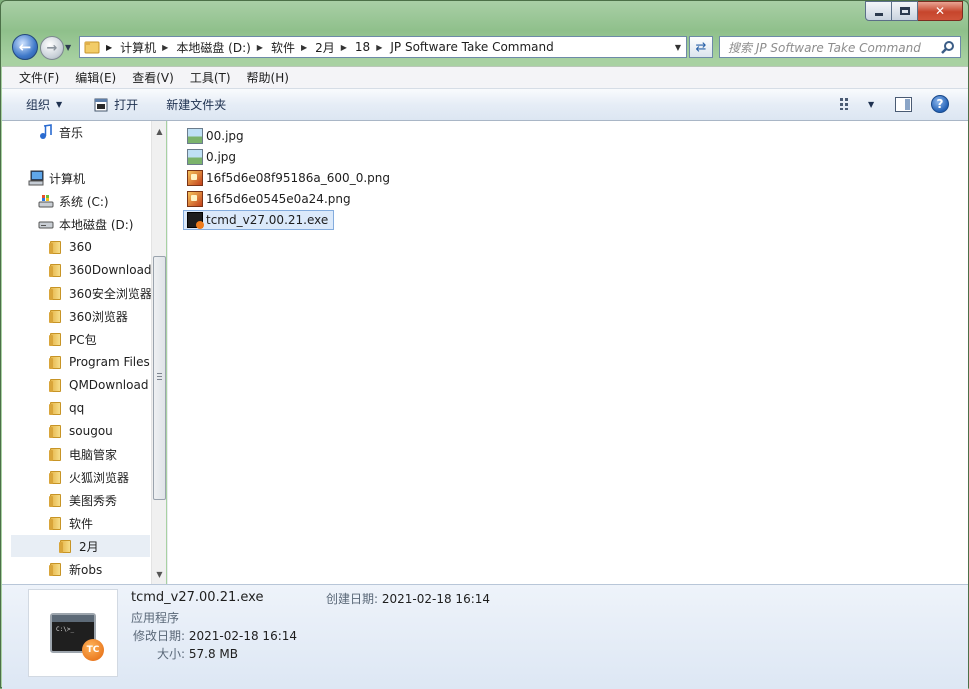 This screenshot has height=689, width=969. What do you see at coordinates (93, 454) in the screenshot?
I see `nav-item-label: 电脑管家` at bounding box center [93, 454].